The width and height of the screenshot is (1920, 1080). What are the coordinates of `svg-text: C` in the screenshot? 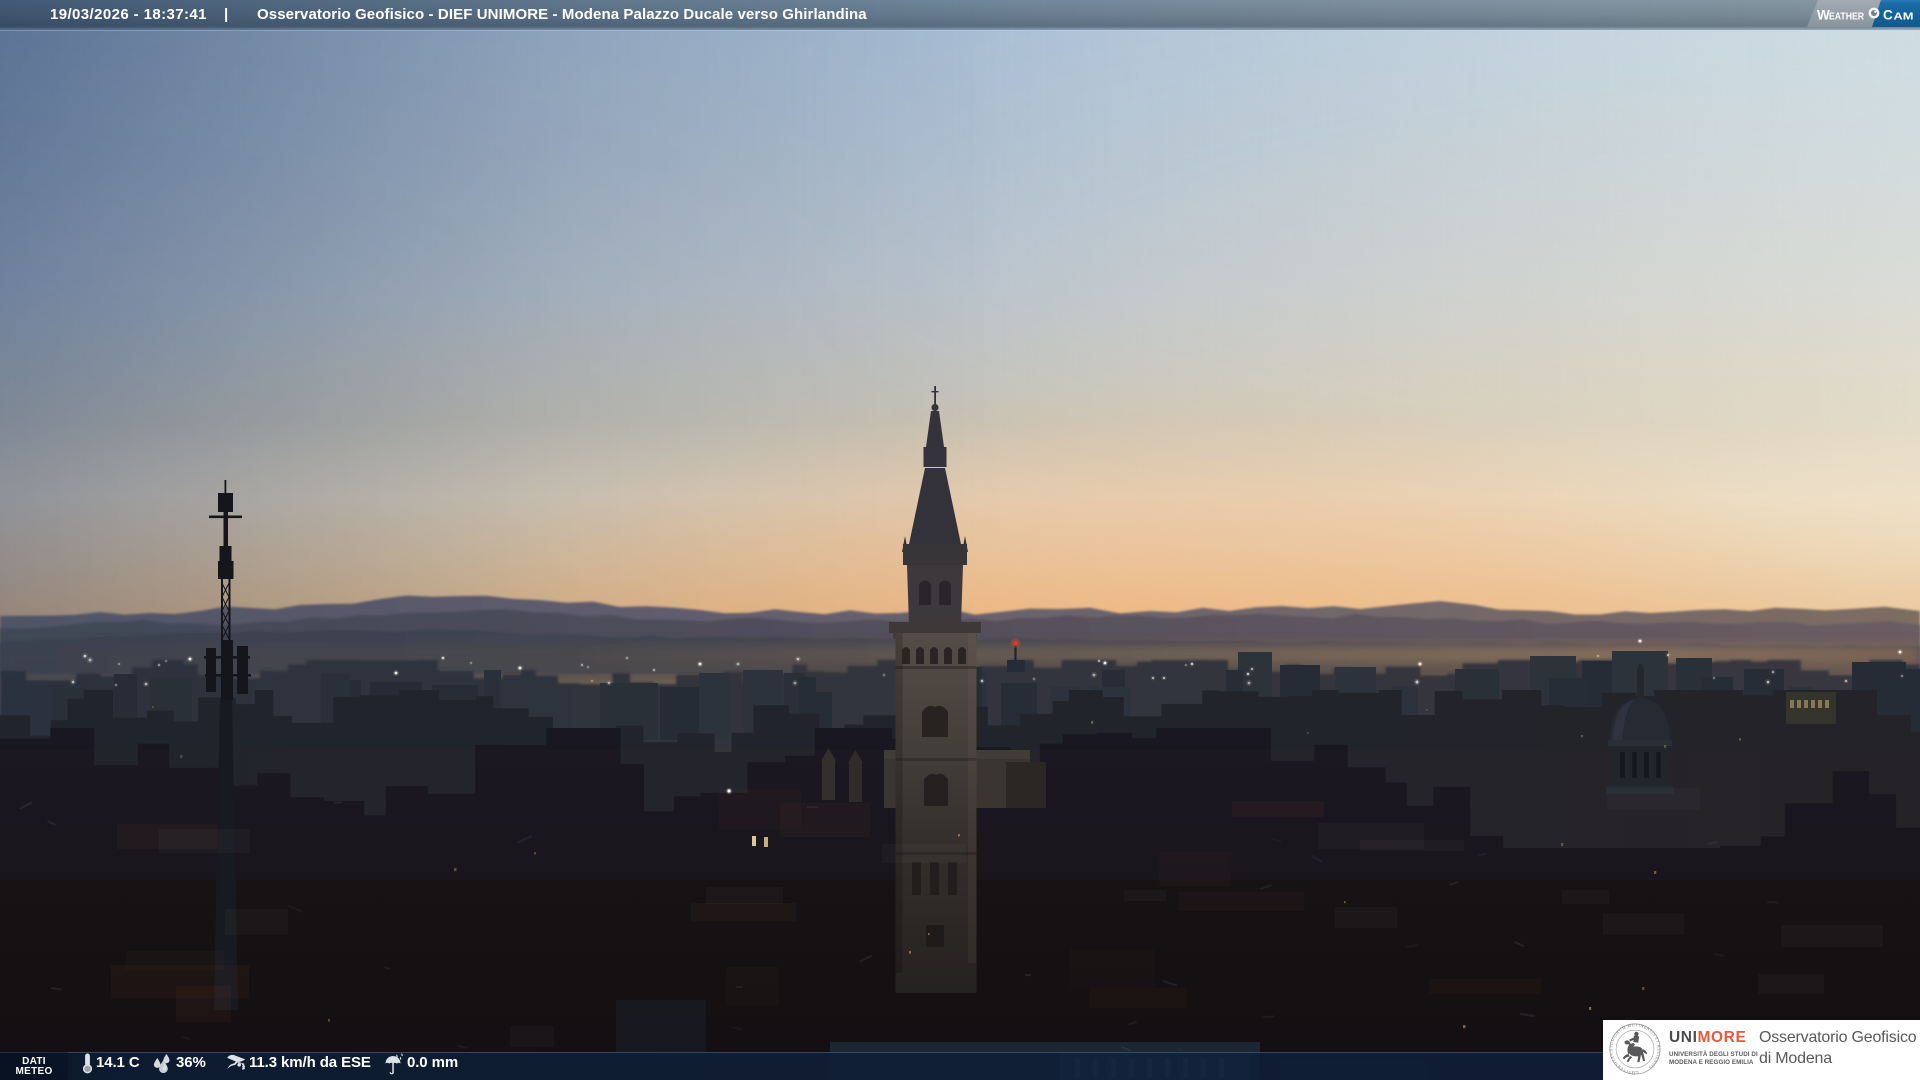 It's located at (1888, 15).